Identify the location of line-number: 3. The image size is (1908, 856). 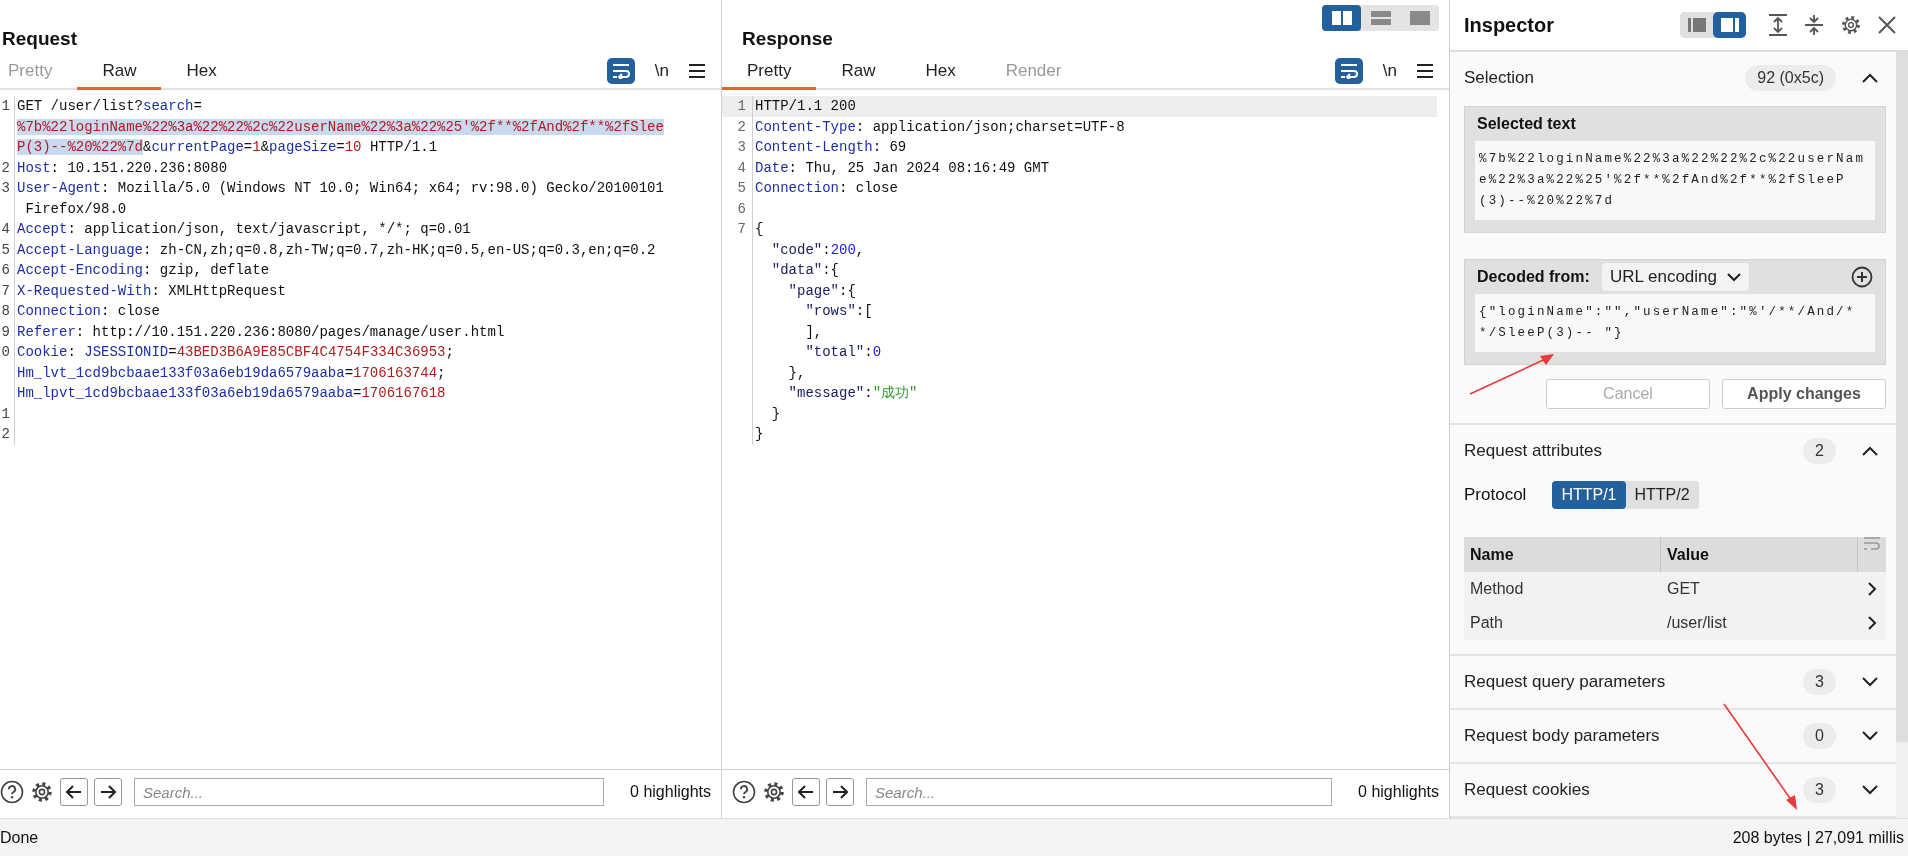
(737, 147).